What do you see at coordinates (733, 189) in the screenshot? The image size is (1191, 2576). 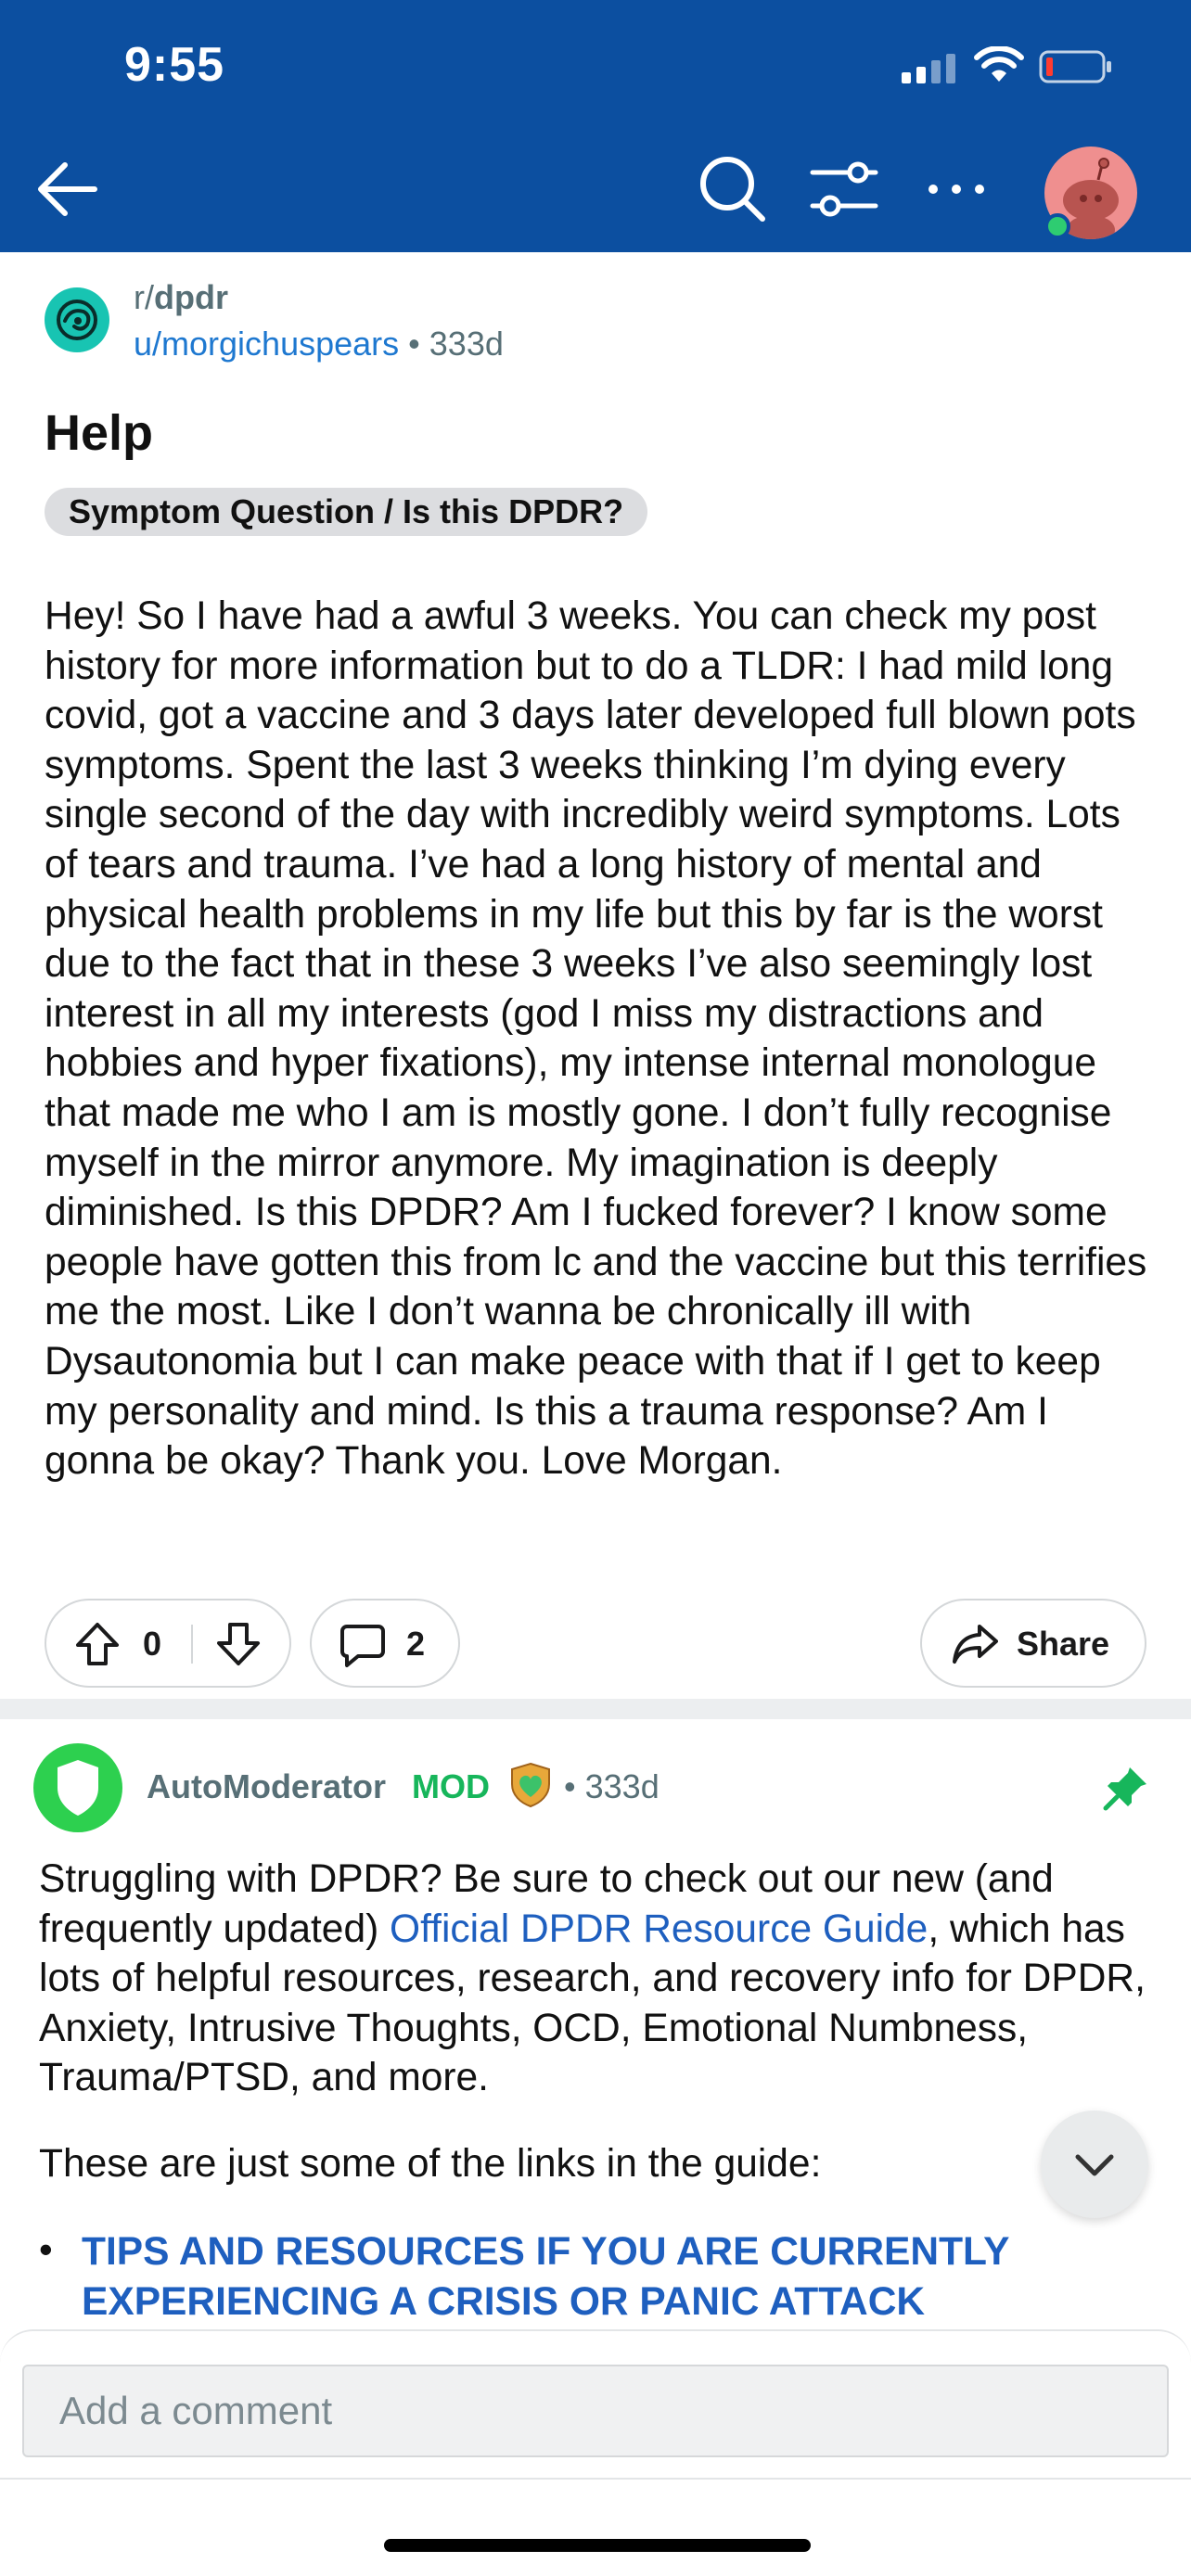 I see `search-icon` at bounding box center [733, 189].